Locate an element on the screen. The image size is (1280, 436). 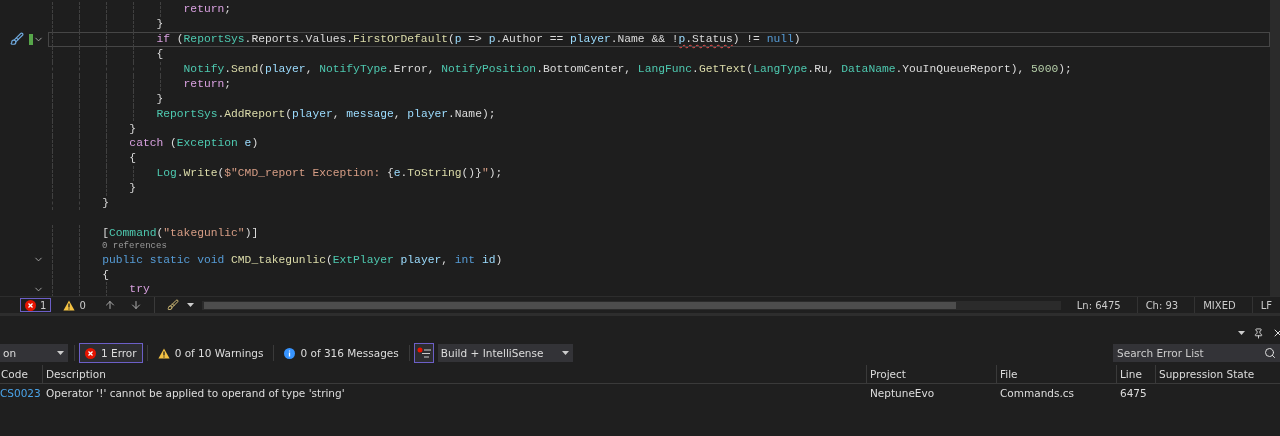
error-code-link: CS0023 is located at coordinates (21, 393).